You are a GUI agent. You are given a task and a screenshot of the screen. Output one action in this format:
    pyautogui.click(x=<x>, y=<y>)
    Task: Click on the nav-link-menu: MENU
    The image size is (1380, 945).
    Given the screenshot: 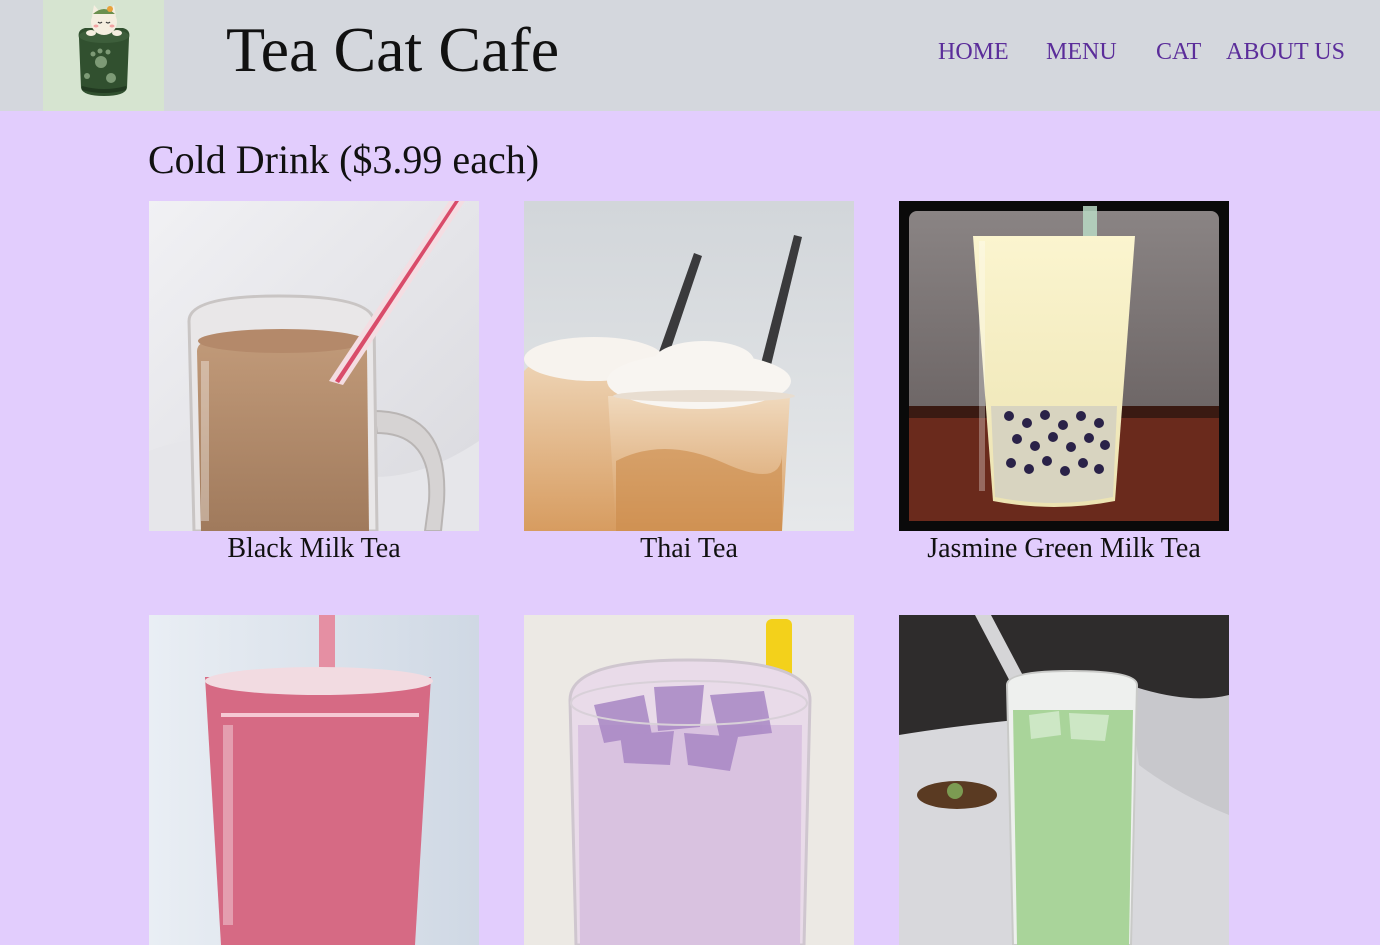 What is the action you would take?
    pyautogui.click(x=1081, y=52)
    